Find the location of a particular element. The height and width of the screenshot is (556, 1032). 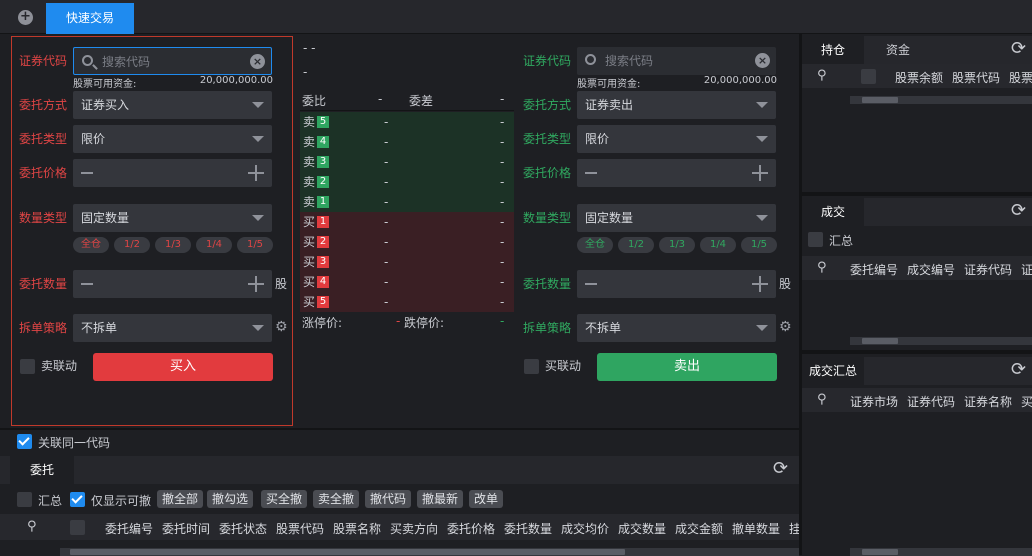

only-cancelable-checkbox is located at coordinates (77, 499).